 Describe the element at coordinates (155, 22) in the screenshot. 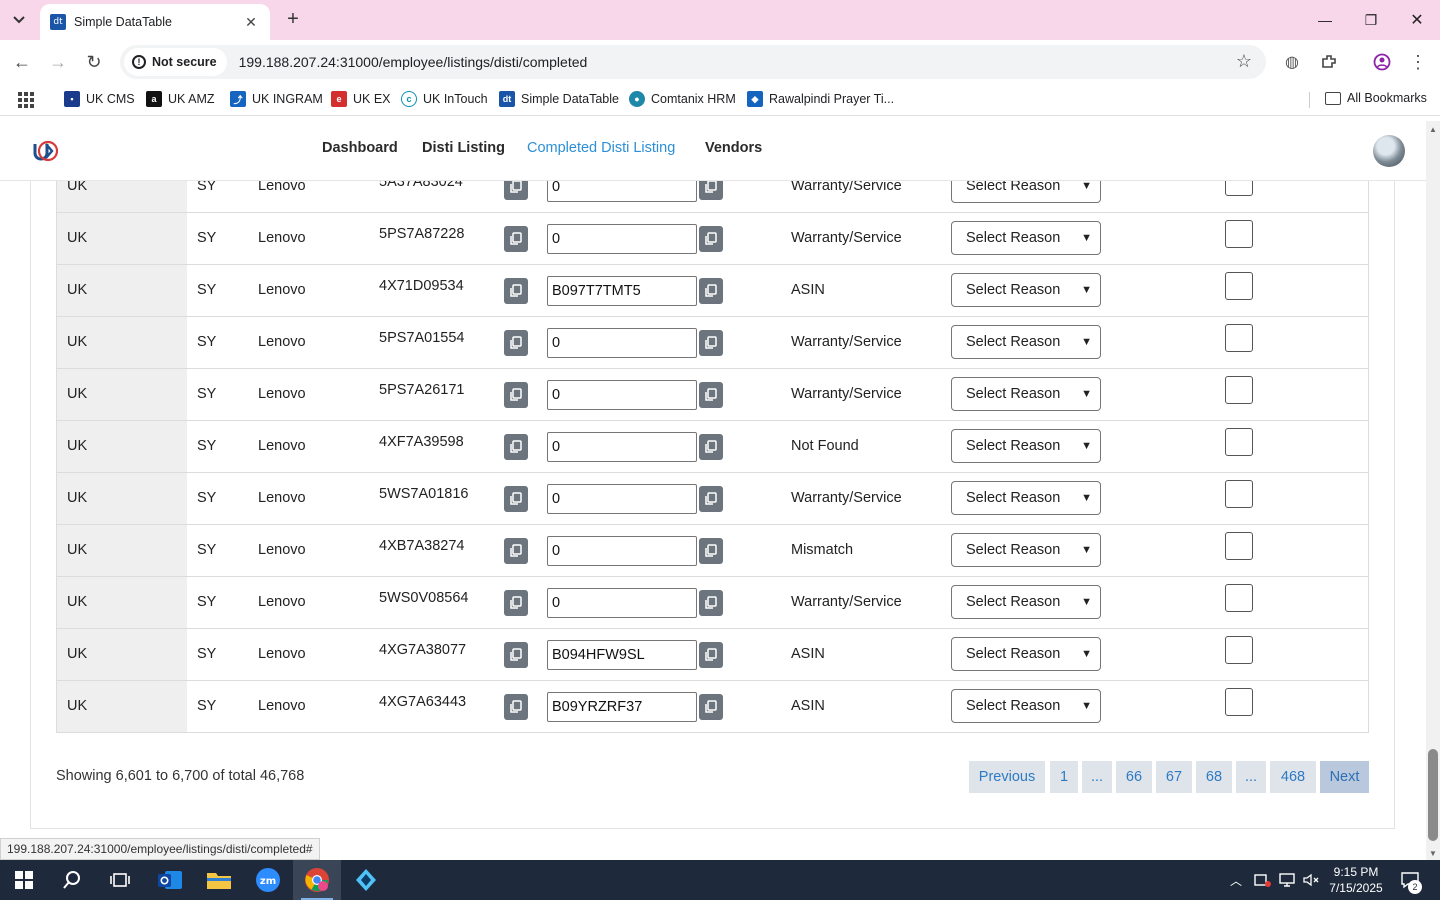

I see `browser-tab: dt Simple DataTable ✕` at that location.